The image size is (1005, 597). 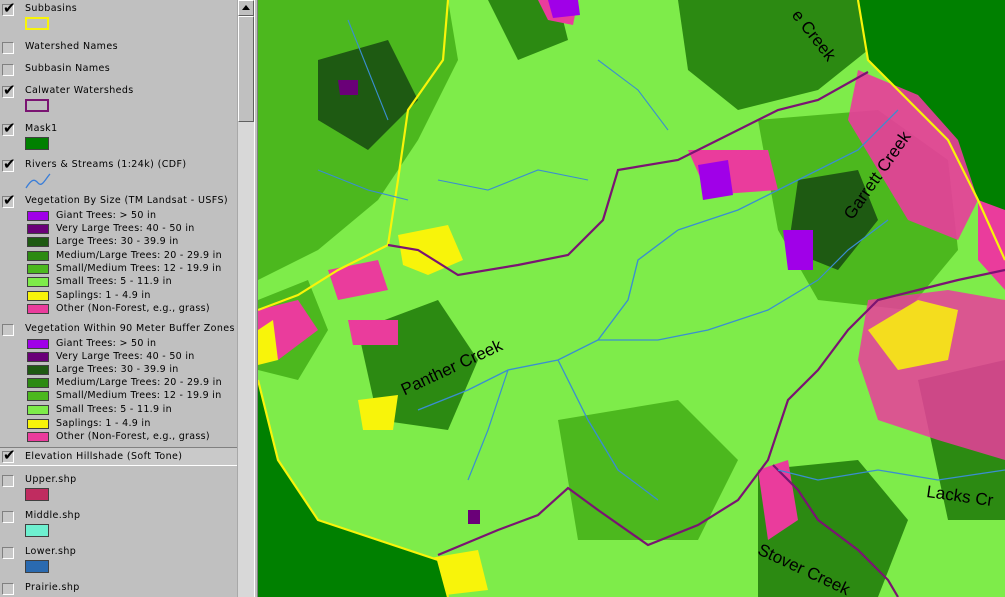 What do you see at coordinates (125, 356) in the screenshot?
I see `buffer-very-large-trees-label: Very Large Trees: 40 - 50 in` at bounding box center [125, 356].